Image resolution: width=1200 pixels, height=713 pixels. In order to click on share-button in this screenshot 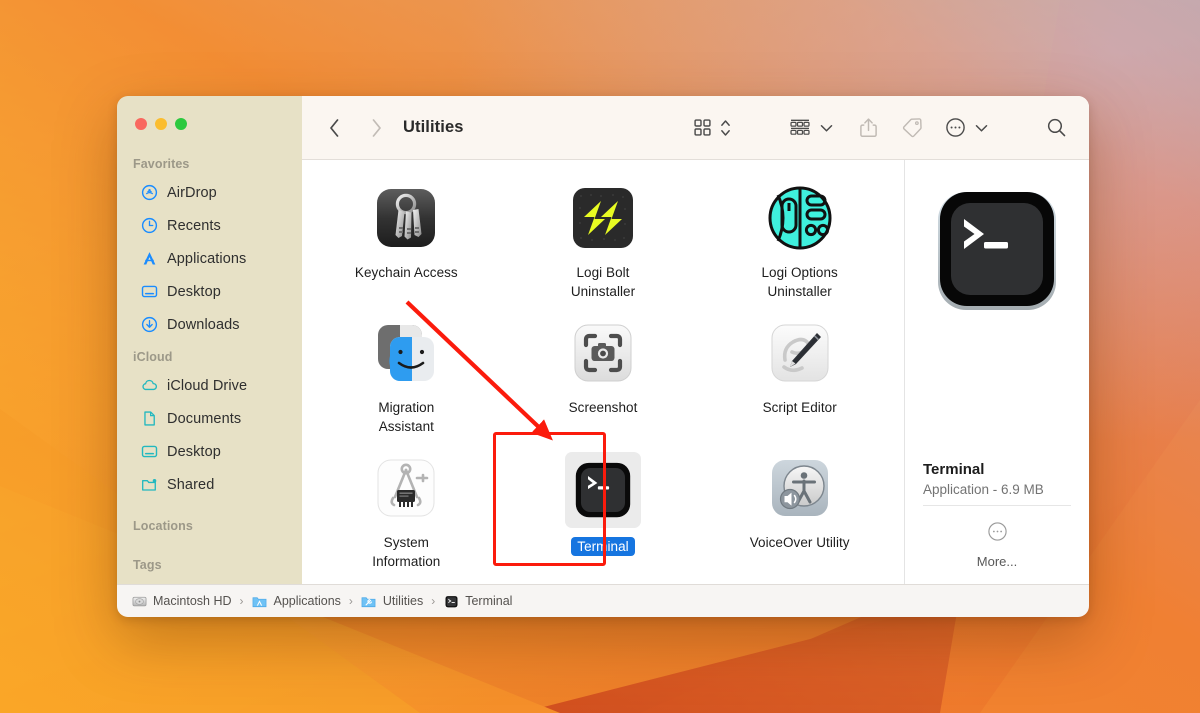, I will do `click(868, 128)`.